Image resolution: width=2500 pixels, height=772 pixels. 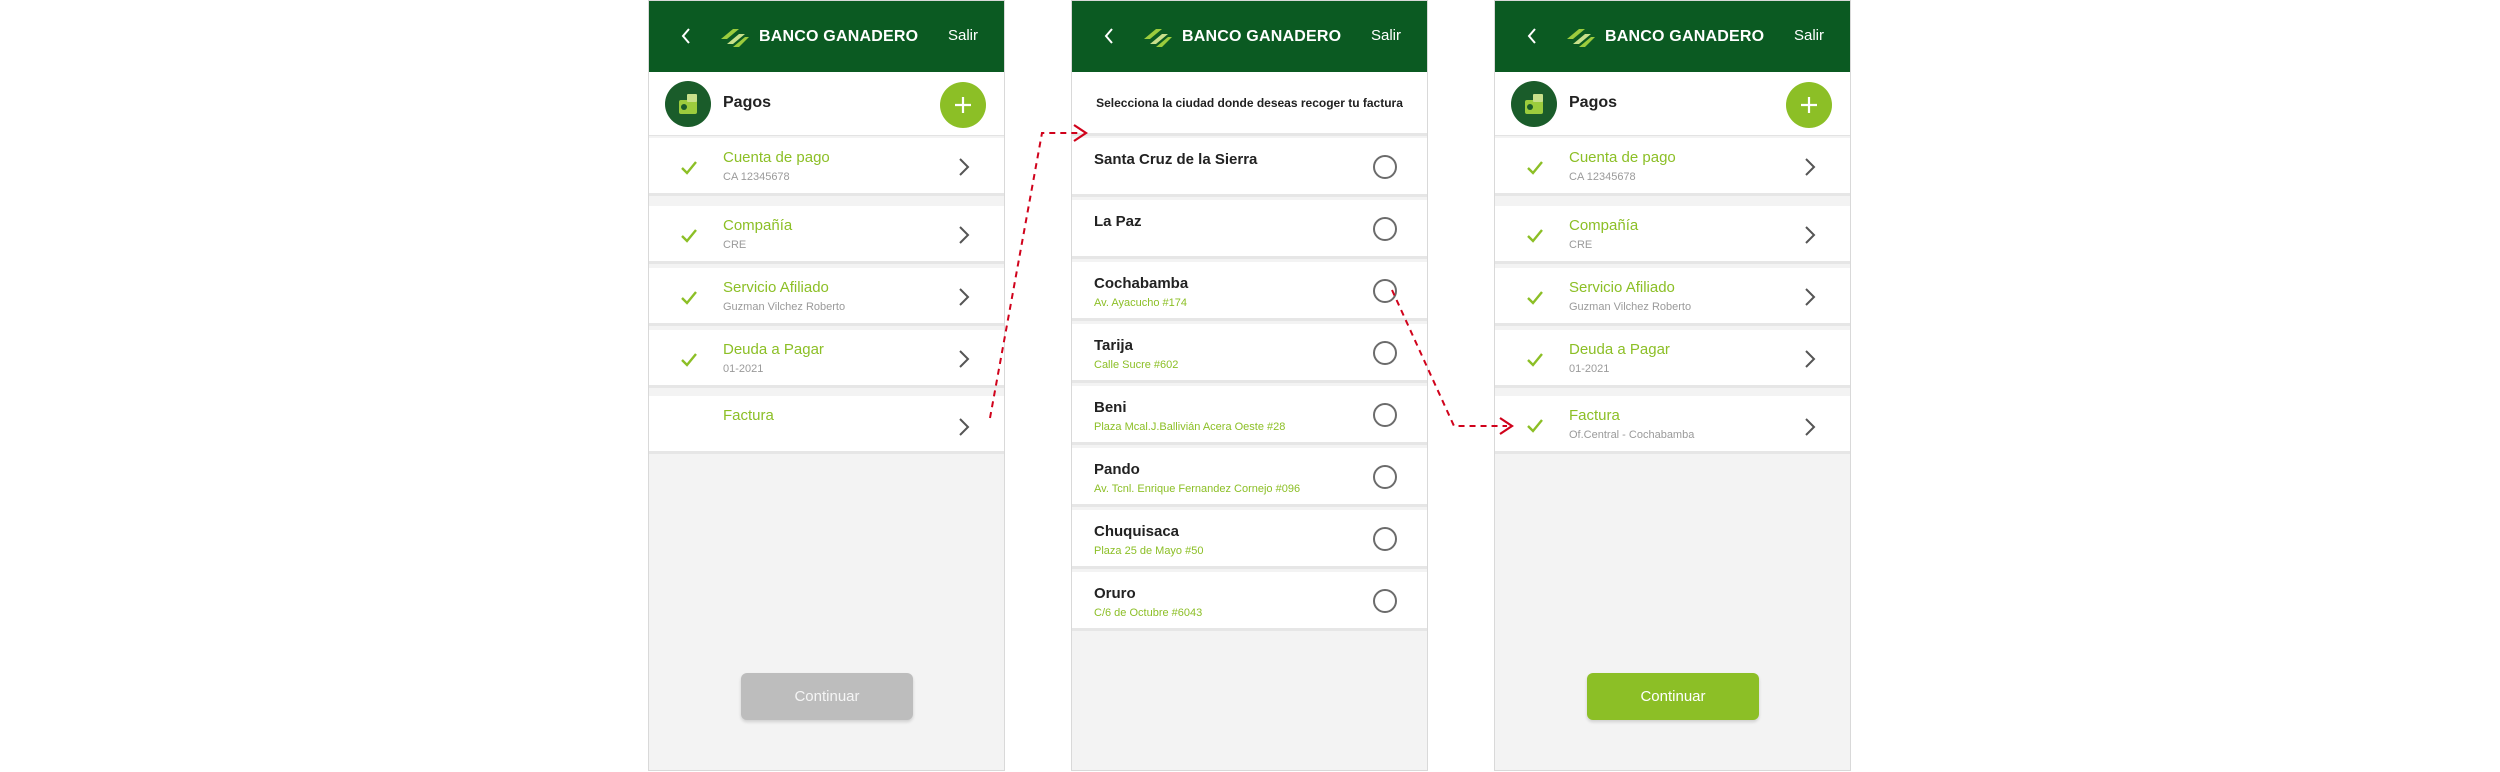 What do you see at coordinates (1249, 353) in the screenshot?
I see `city-option: Tarija Calle Sucre #602` at bounding box center [1249, 353].